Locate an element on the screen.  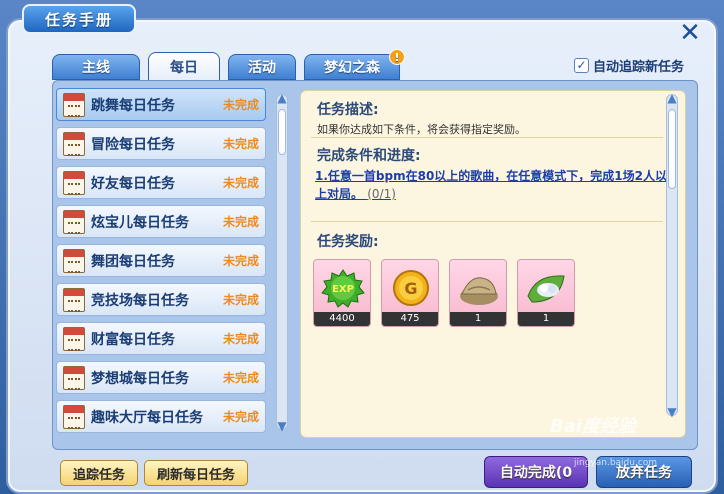
desc-title: 任务描述: is located at coordinates (348, 110).